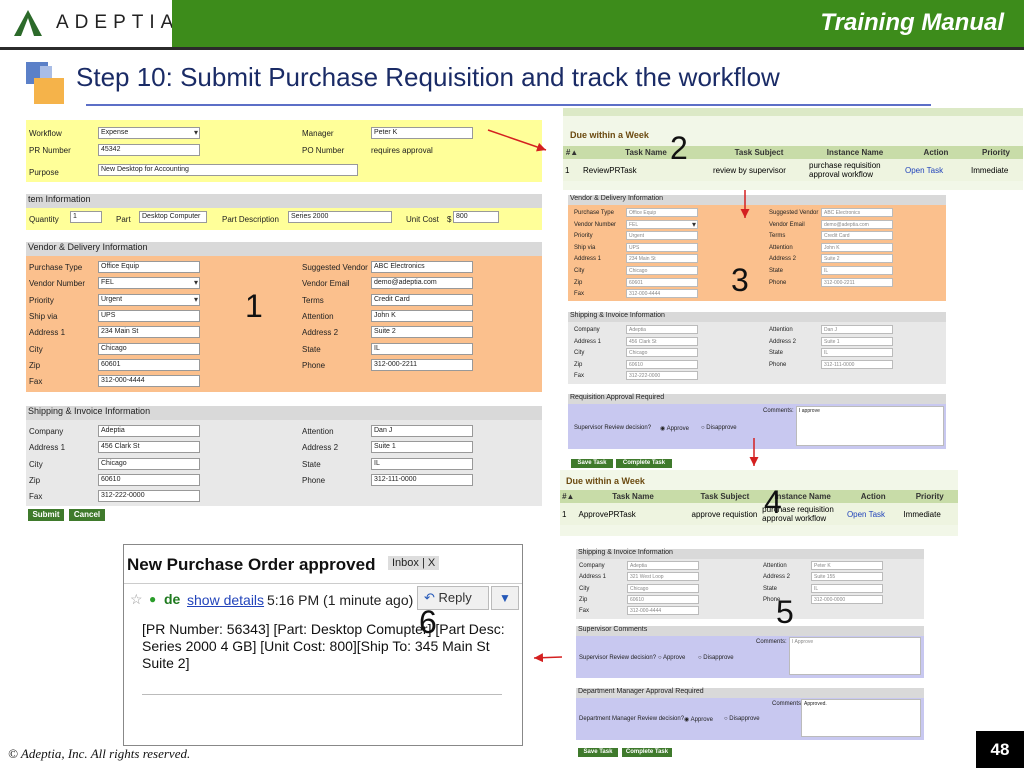 The width and height of the screenshot is (1024, 768). I want to click on page-number: 48, so click(1000, 749).